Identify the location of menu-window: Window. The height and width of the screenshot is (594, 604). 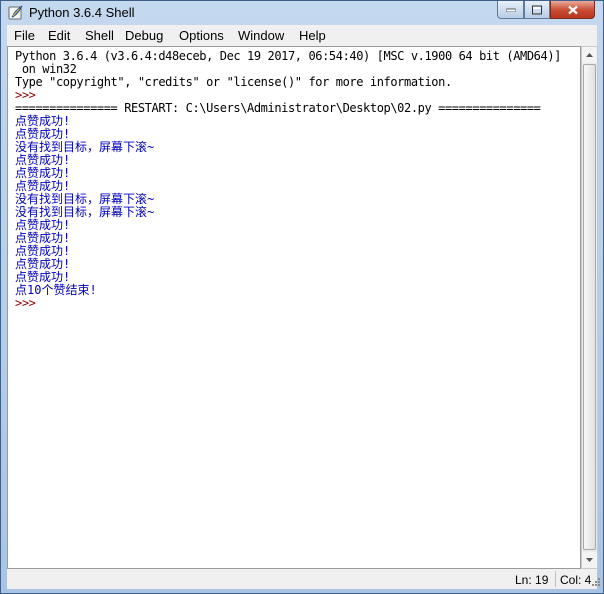
(261, 35).